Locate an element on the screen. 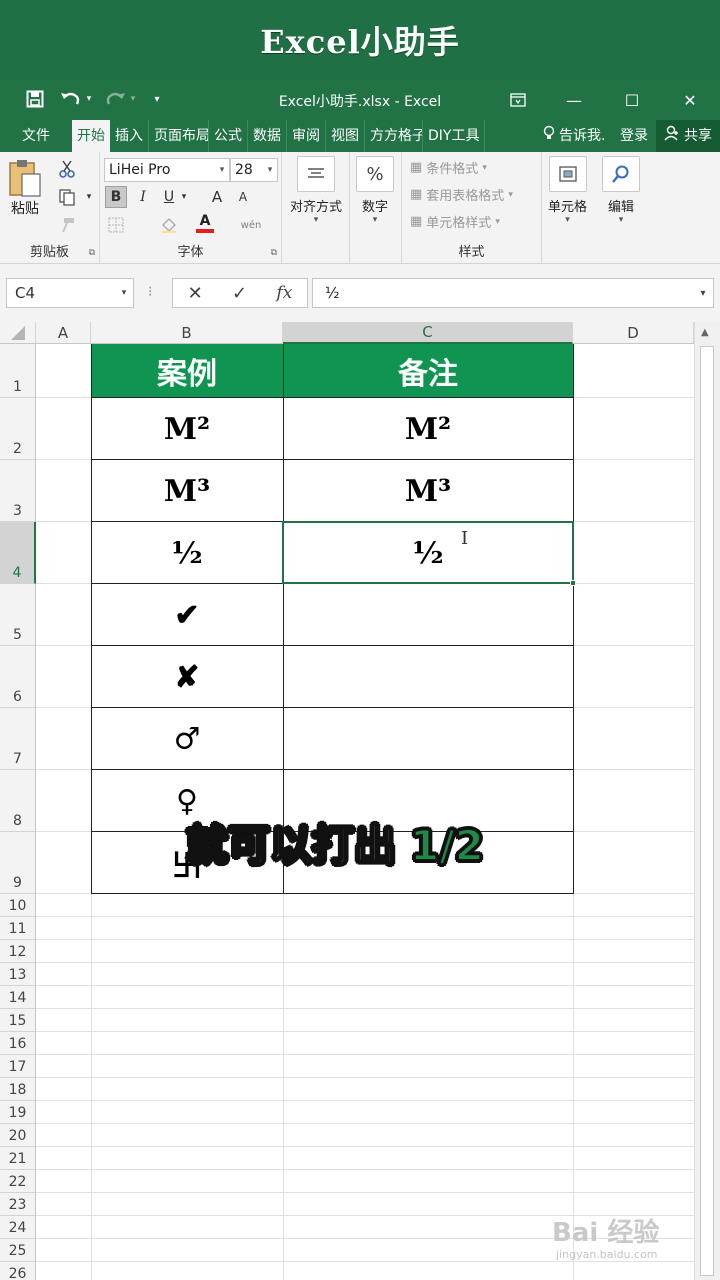 Image resolution: width=720 pixels, height=1280 pixels. cell-c1: 备注 is located at coordinates (428, 371).